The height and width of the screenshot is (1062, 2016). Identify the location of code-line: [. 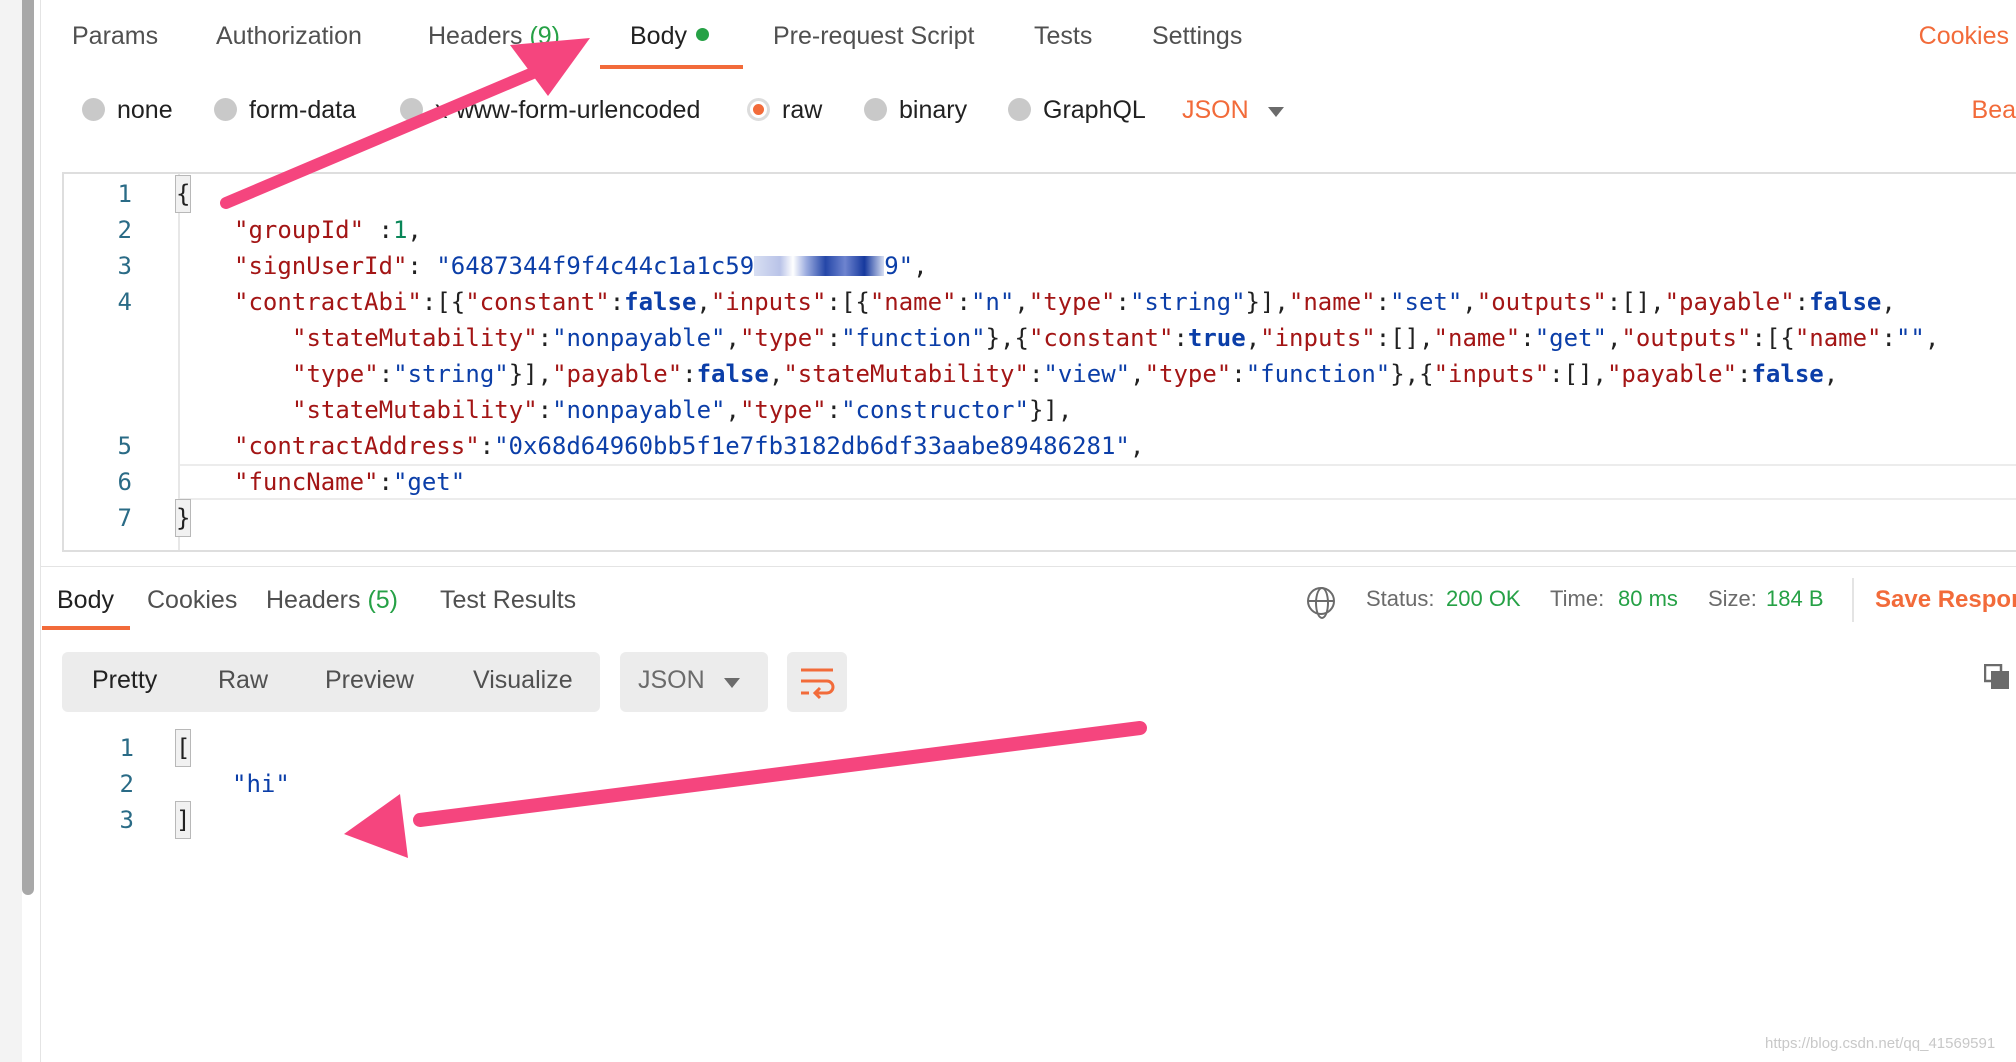
(183, 748).